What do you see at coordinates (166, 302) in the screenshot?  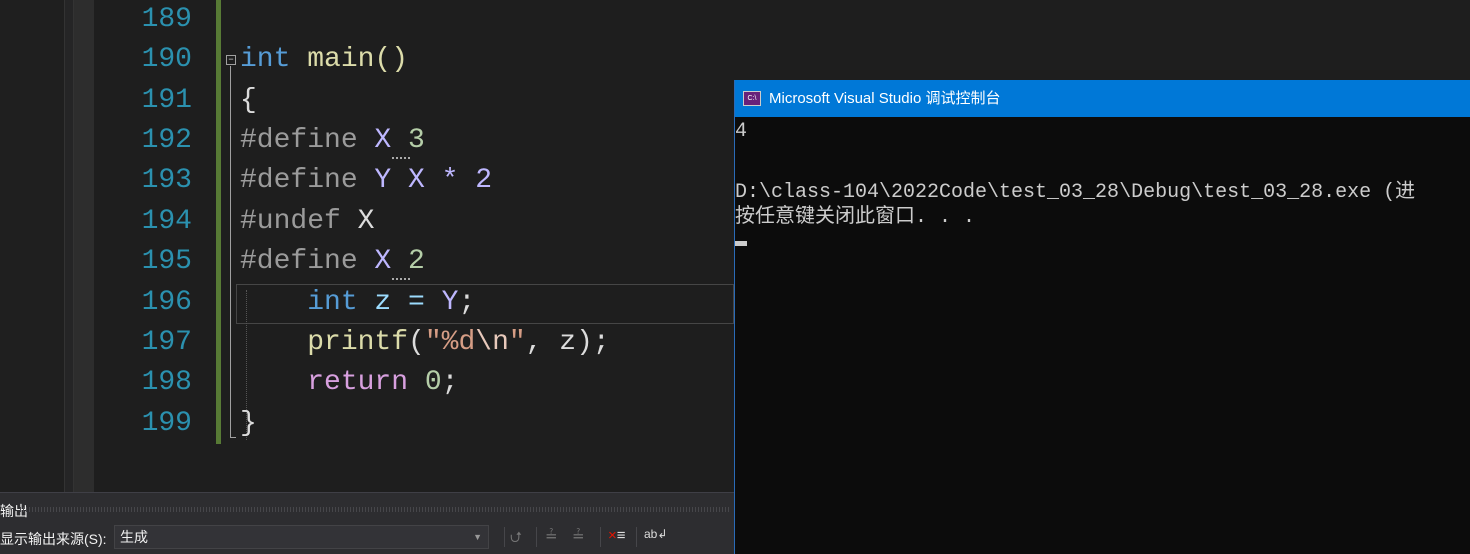 I see `line-number: 196` at bounding box center [166, 302].